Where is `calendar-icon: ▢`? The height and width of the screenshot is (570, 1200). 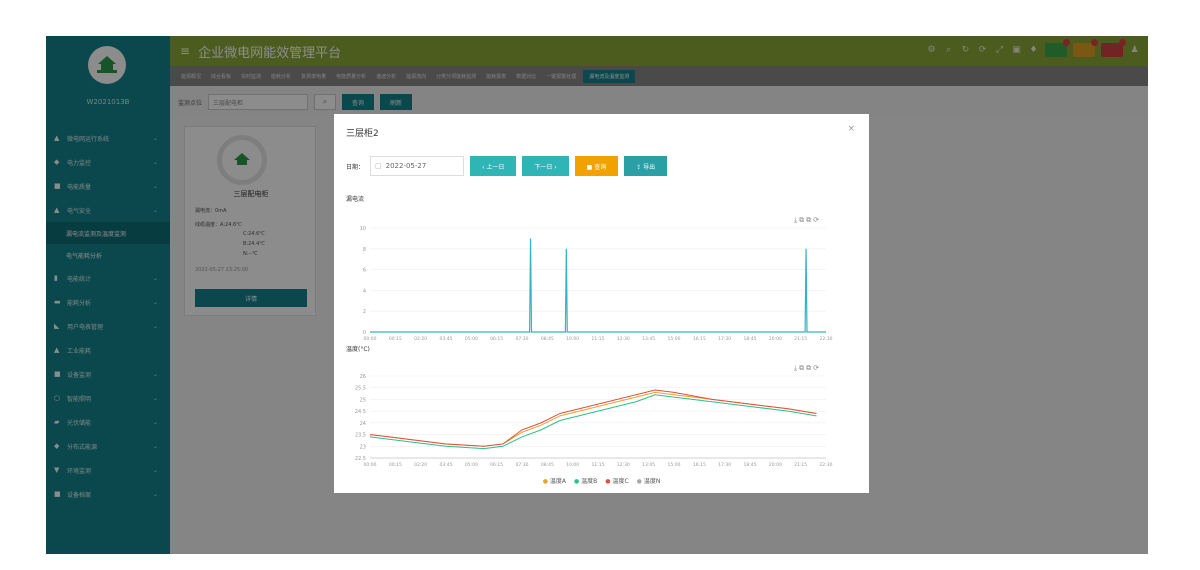
calendar-icon: ▢ is located at coordinates (378, 166).